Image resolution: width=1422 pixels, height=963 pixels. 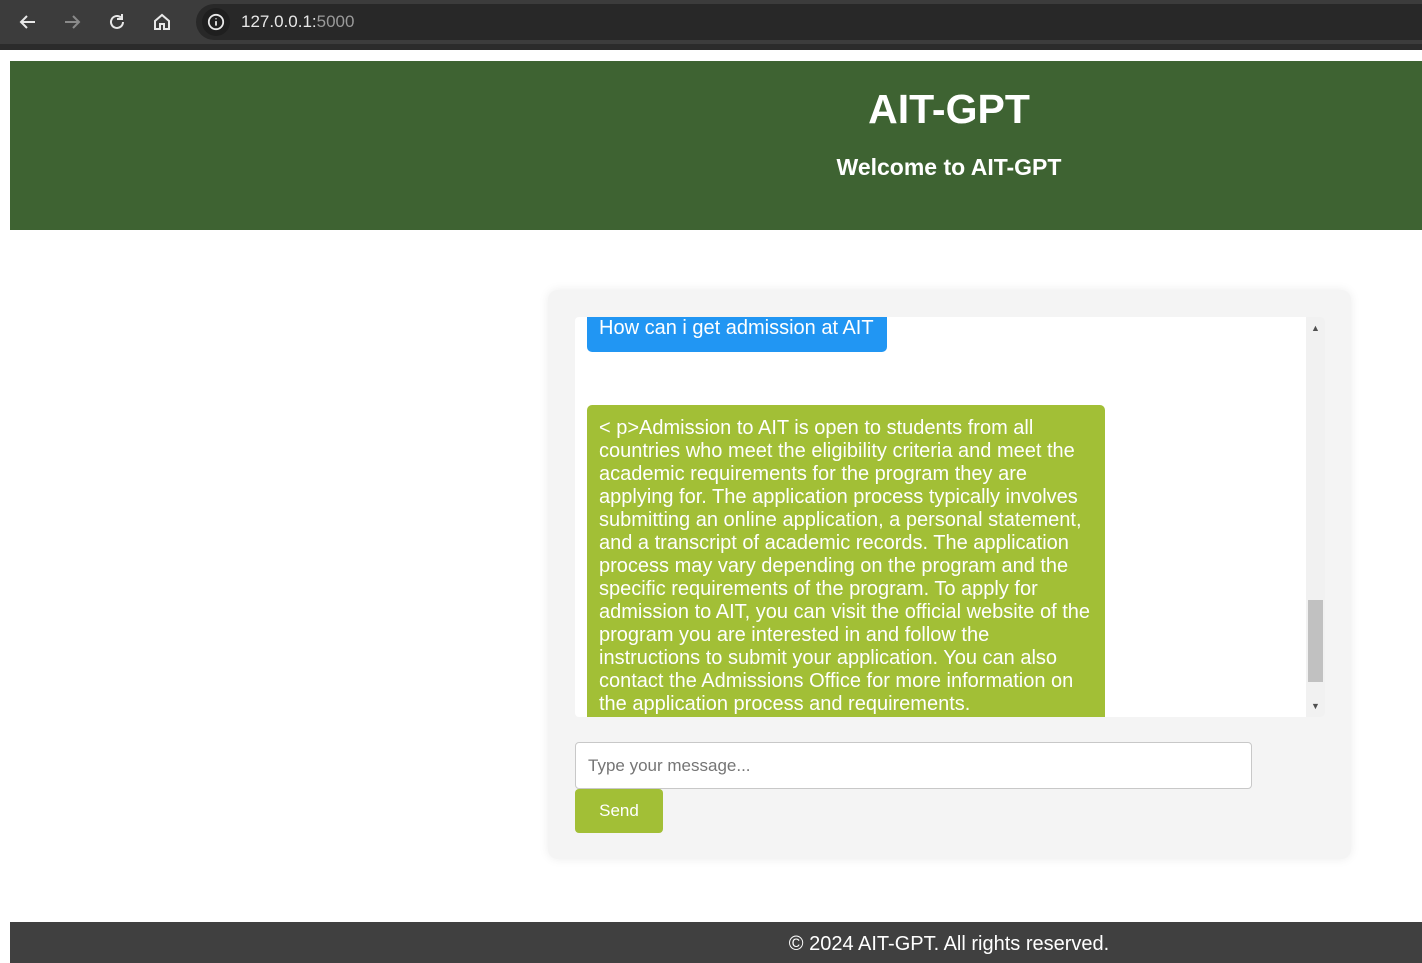 I want to click on url-text: 127.0.0.1:5000, so click(x=297, y=22).